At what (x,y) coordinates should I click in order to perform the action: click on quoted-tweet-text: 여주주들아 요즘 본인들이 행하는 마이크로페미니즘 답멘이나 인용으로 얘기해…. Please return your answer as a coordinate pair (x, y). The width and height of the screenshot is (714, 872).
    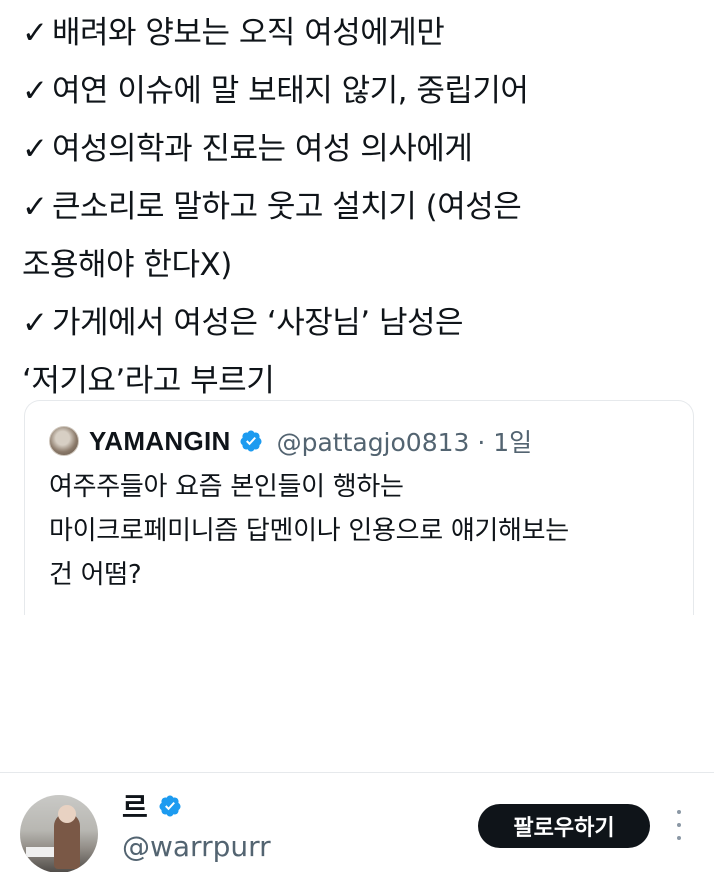
    Looking at the image, I should click on (309, 531).